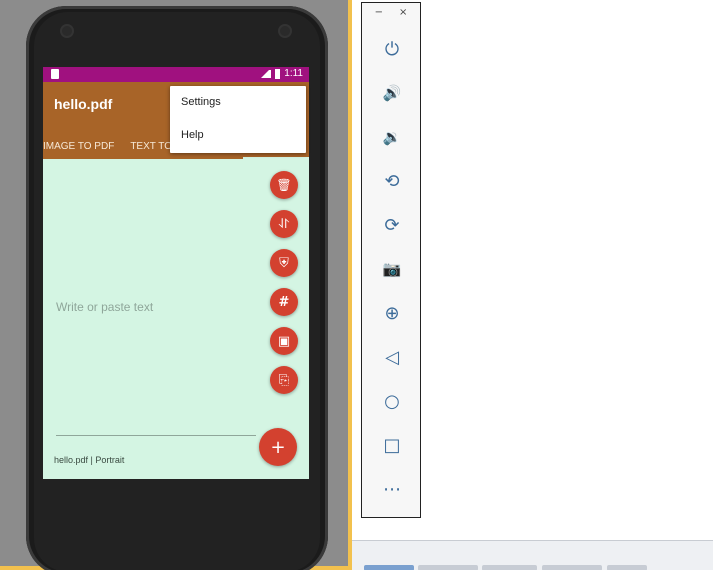 The width and height of the screenshot is (713, 570). Describe the element at coordinates (104, 307) in the screenshot. I see `text-input: Write or paste text` at that location.